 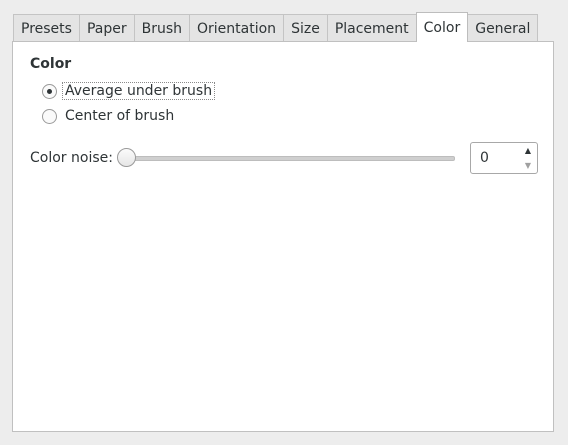 What do you see at coordinates (71, 158) in the screenshot?
I see `color-noise-label: Color noise:` at bounding box center [71, 158].